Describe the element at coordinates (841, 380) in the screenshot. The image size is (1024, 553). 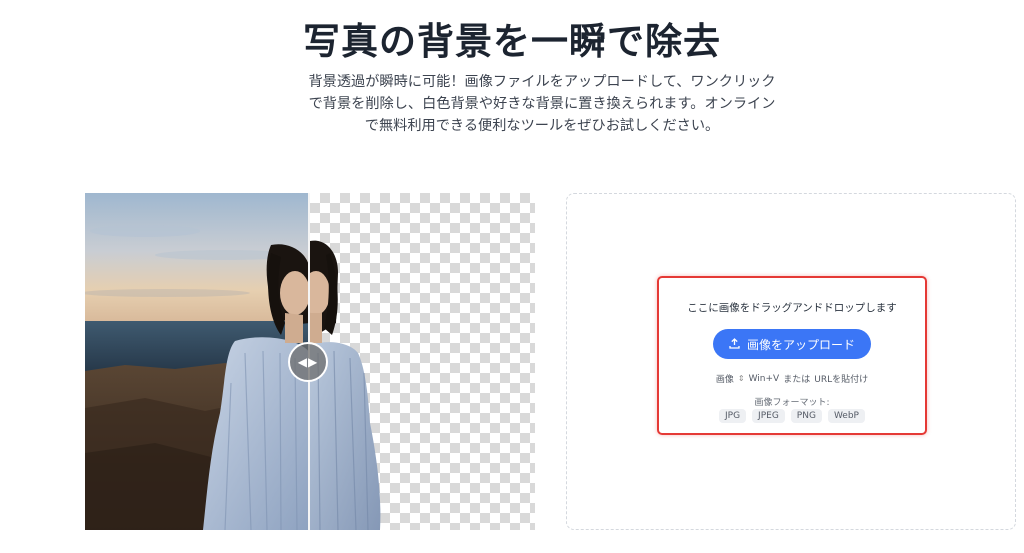
I see `paste-url-label: URLを貼付け` at that location.